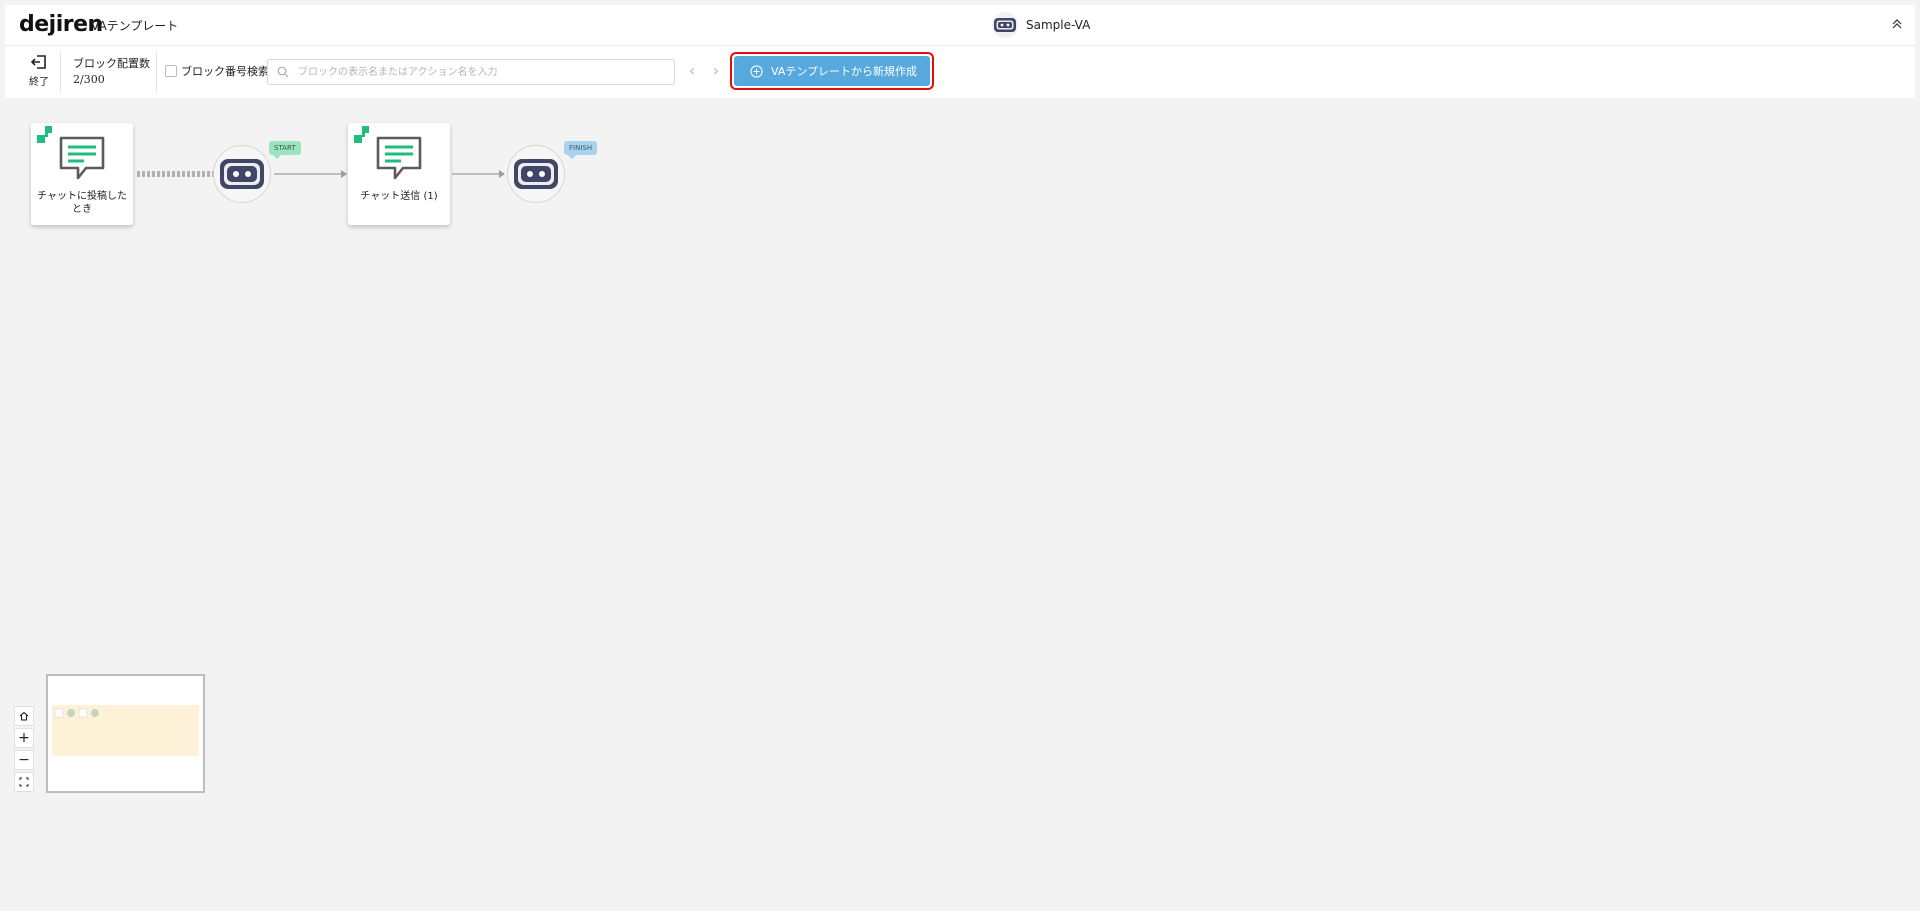  Describe the element at coordinates (285, 150) in the screenshot. I see `start-tag: START` at that location.